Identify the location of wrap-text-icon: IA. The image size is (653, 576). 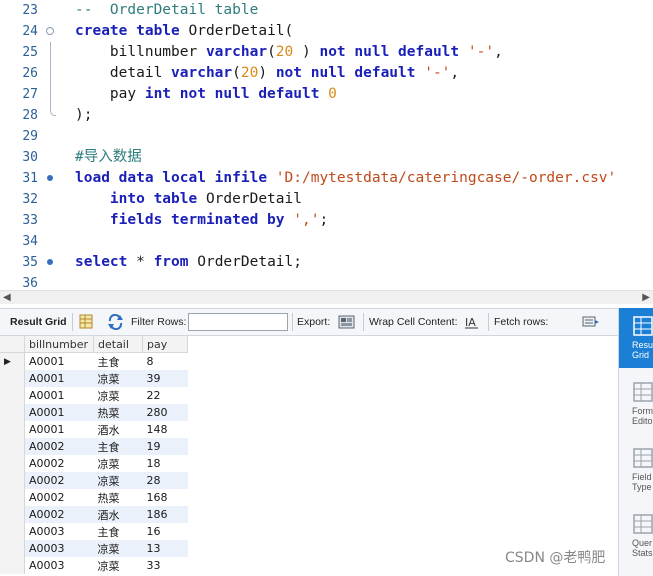
(472, 322).